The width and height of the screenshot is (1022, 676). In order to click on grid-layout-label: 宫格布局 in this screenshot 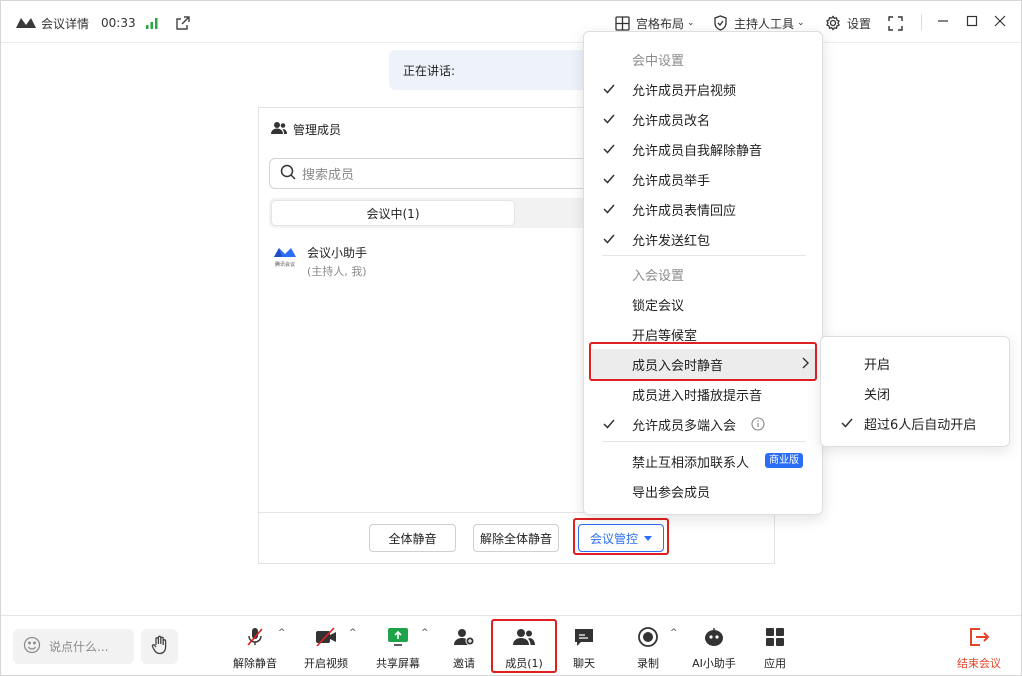, I will do `click(660, 23)`.